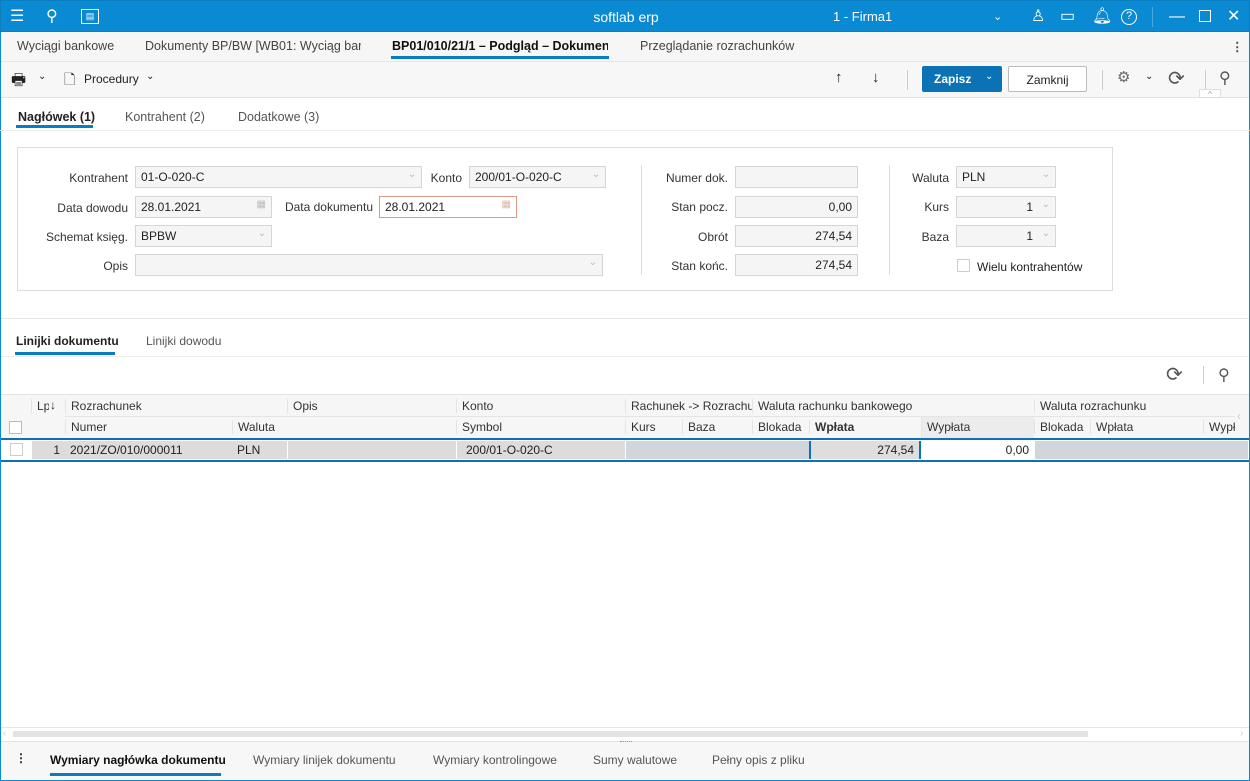  What do you see at coordinates (53, 405) in the screenshot?
I see `sort-down-icon: ↓` at bounding box center [53, 405].